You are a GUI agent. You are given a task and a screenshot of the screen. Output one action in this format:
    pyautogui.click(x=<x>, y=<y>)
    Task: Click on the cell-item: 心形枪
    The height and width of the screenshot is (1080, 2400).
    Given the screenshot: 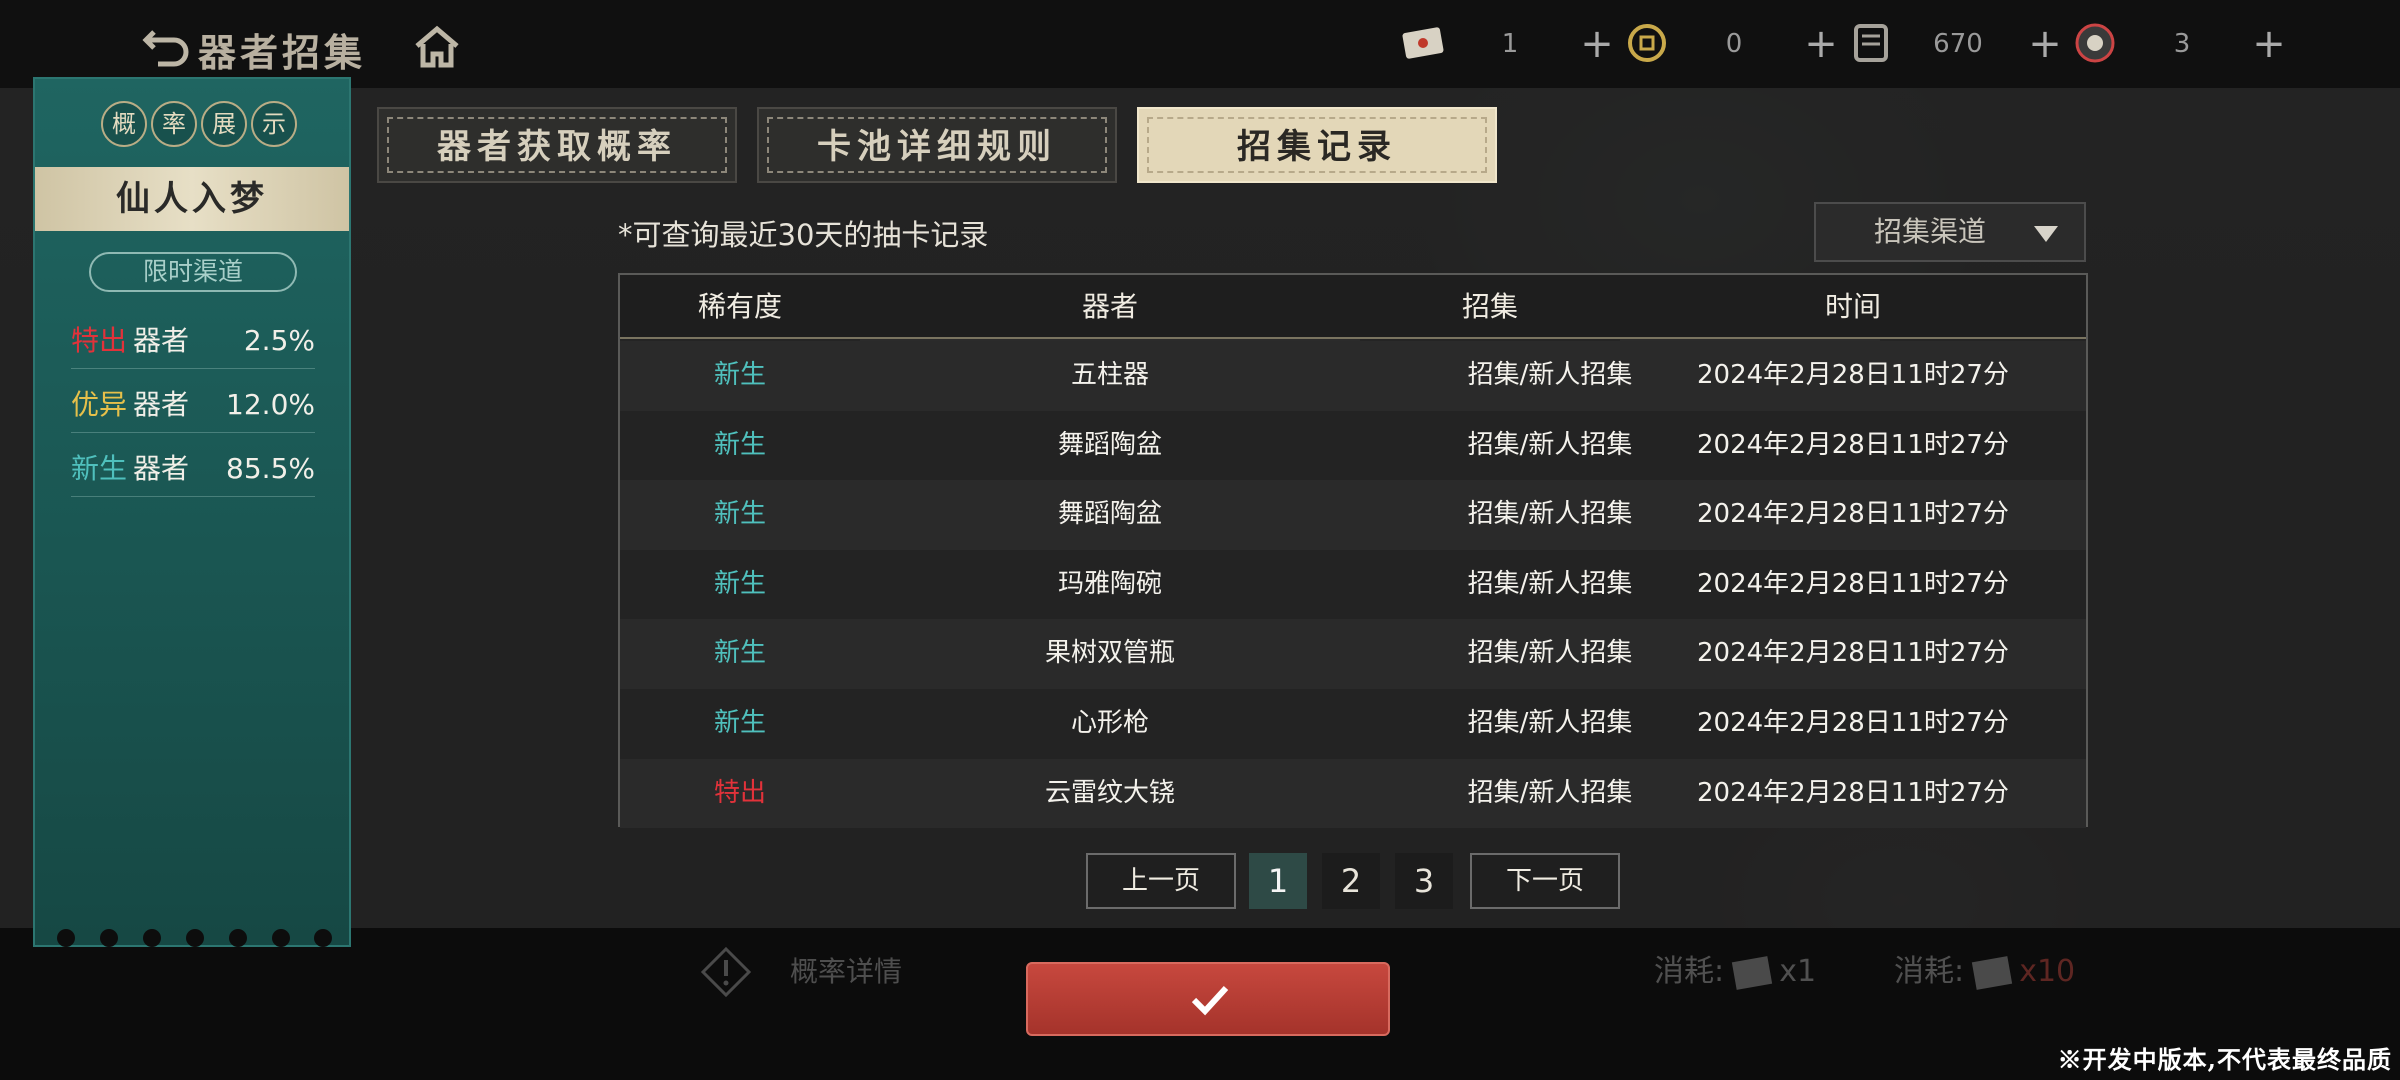 What is the action you would take?
    pyautogui.click(x=1109, y=723)
    